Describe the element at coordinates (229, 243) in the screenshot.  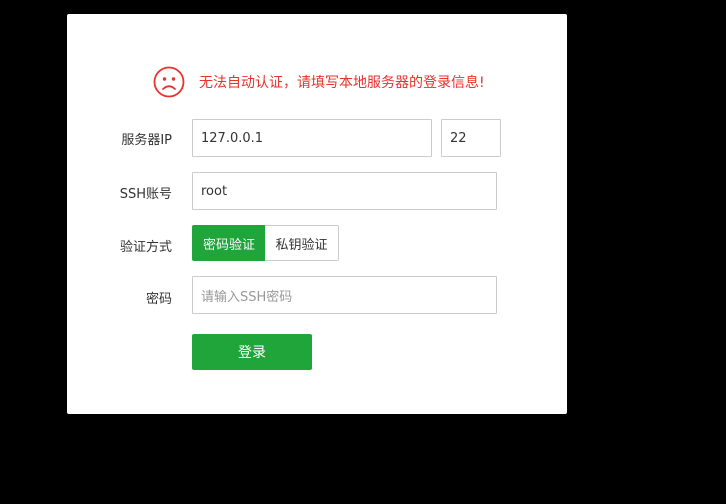
I see `password-auth-option: 密码验证` at that location.